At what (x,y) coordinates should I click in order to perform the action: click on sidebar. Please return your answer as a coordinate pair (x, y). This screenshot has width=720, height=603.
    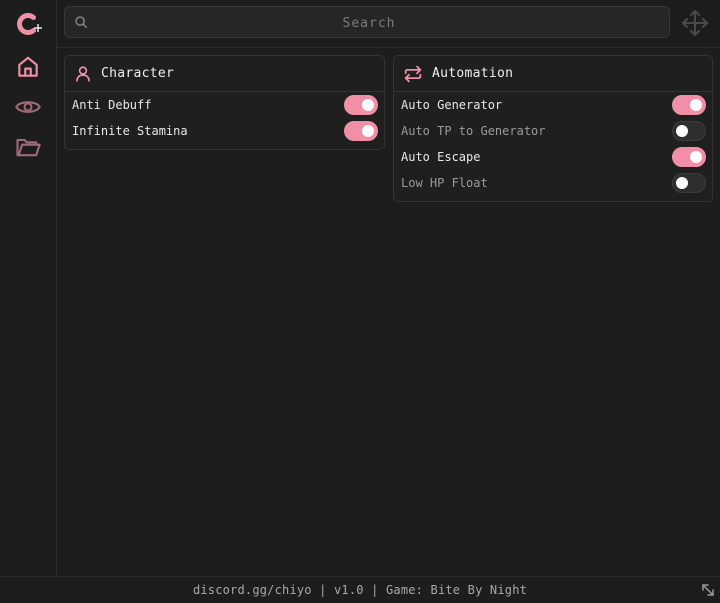
    Looking at the image, I should click on (28, 288).